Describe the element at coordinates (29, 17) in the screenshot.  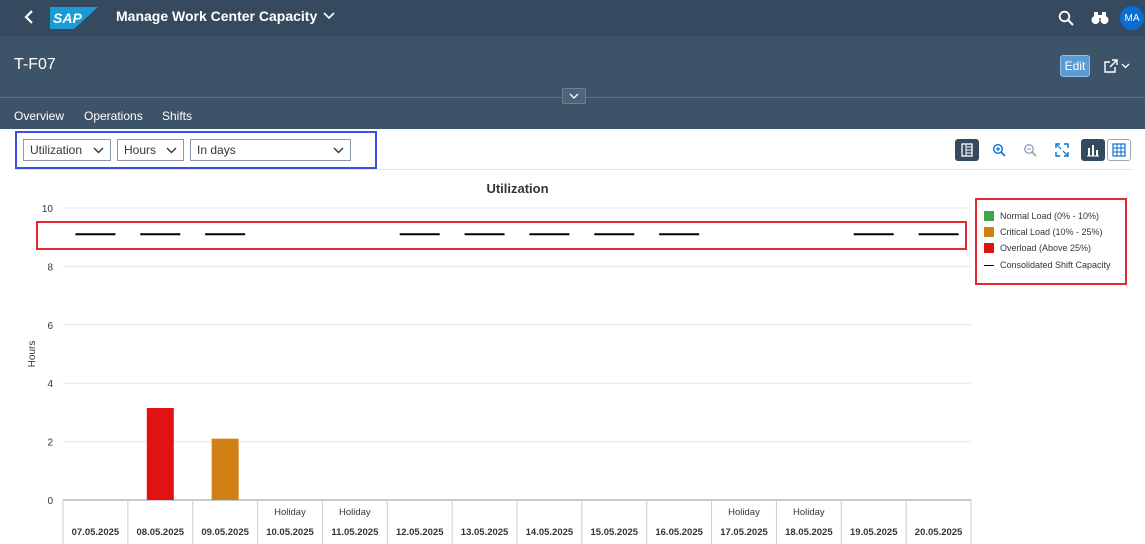
I see `back-icon` at that location.